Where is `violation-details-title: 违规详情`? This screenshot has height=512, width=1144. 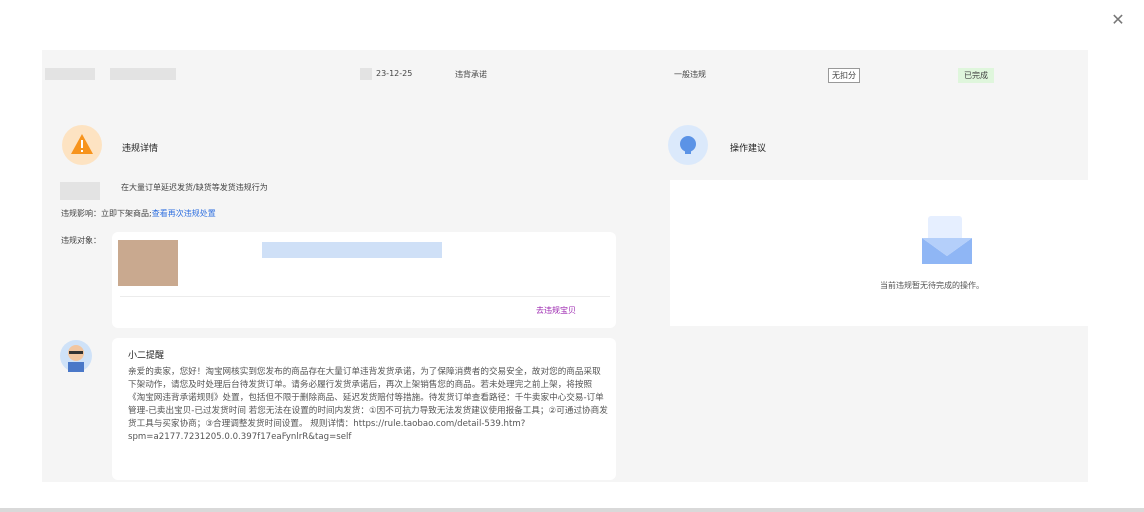 violation-details-title: 违规详情 is located at coordinates (140, 149).